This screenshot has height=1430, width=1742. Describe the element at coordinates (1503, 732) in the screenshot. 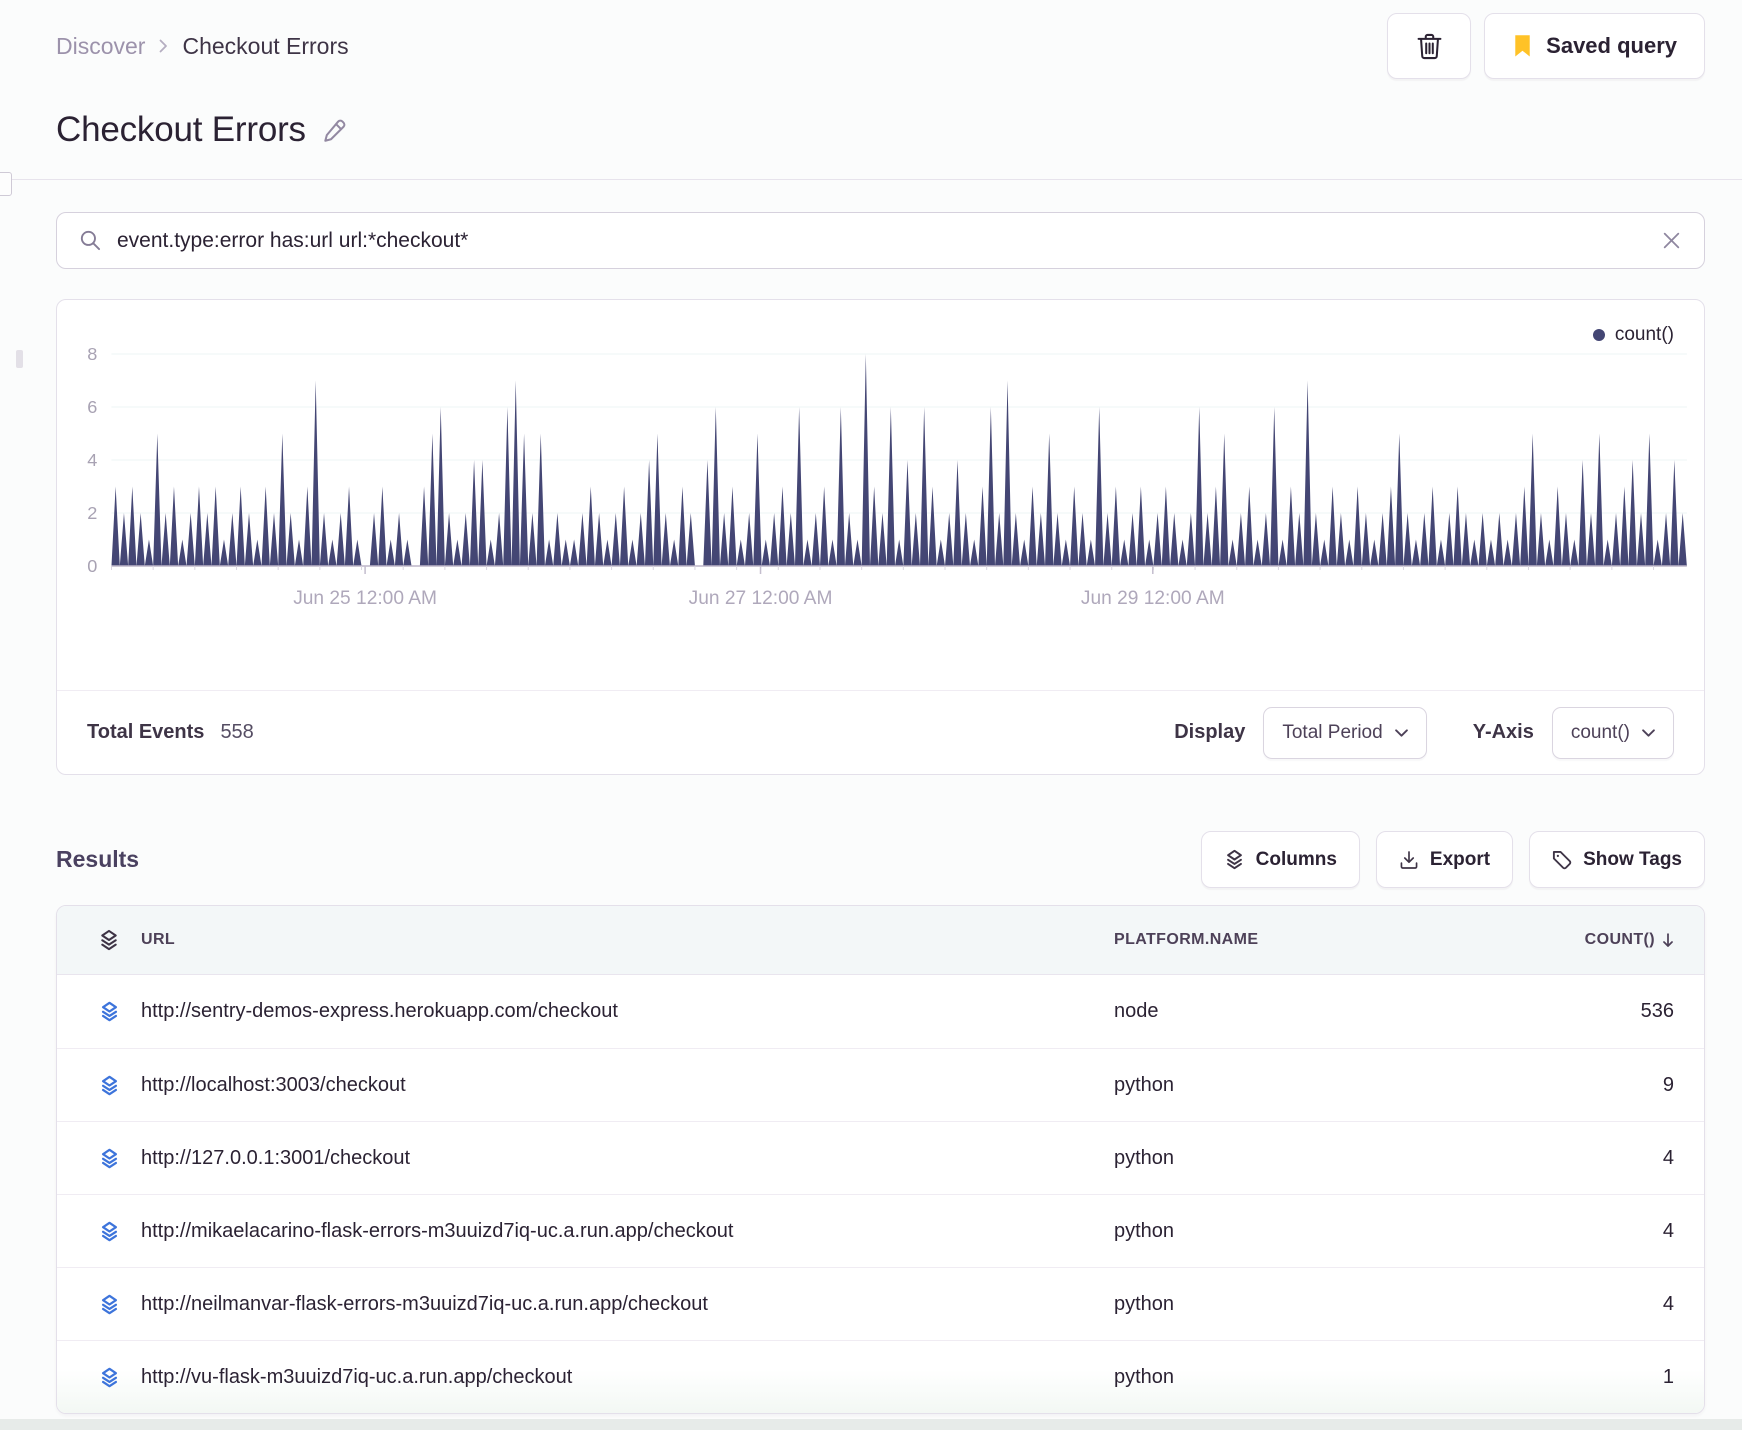

I see `yaxis-label: Y-Axis` at that location.